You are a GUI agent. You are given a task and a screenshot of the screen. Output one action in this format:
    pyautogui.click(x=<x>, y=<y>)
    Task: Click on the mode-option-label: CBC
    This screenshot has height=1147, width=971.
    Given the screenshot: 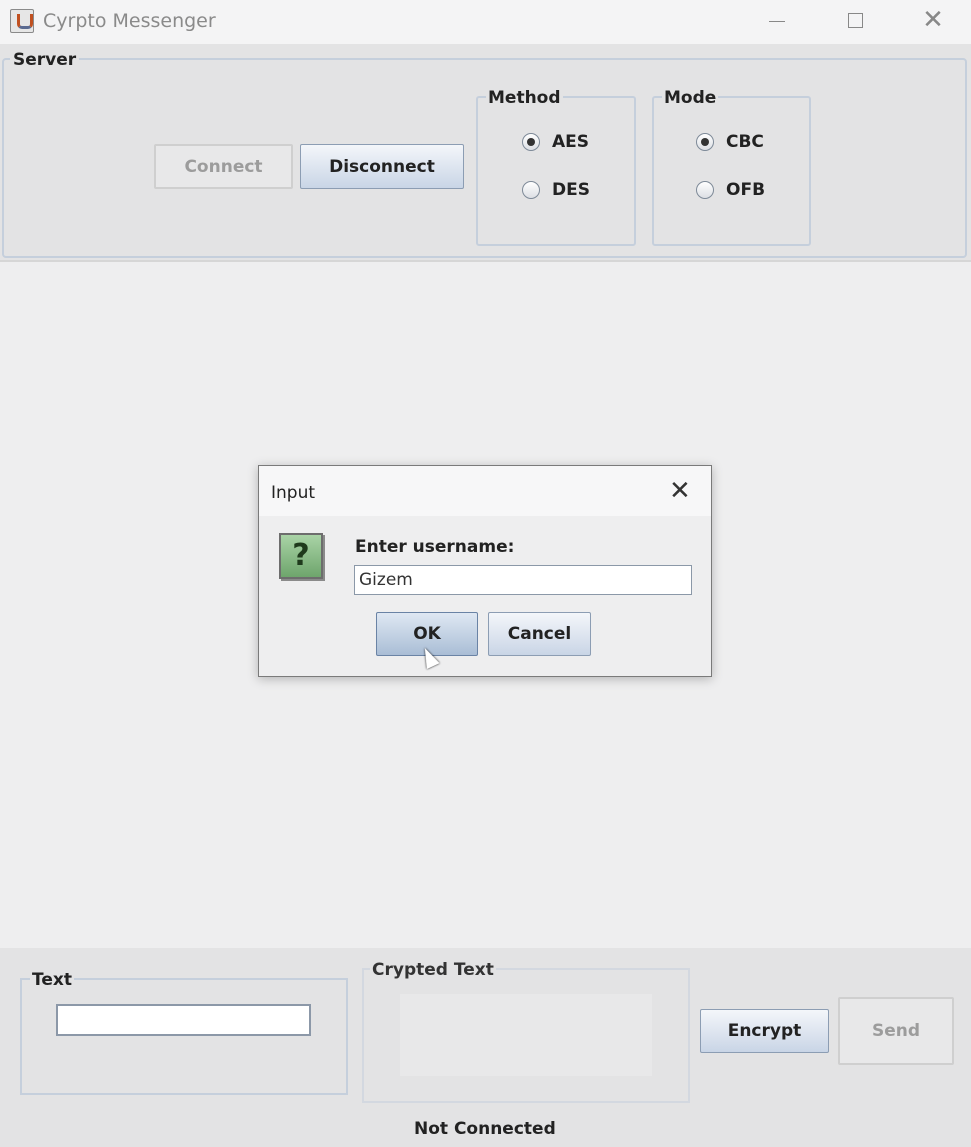 What is the action you would take?
    pyautogui.click(x=745, y=142)
    